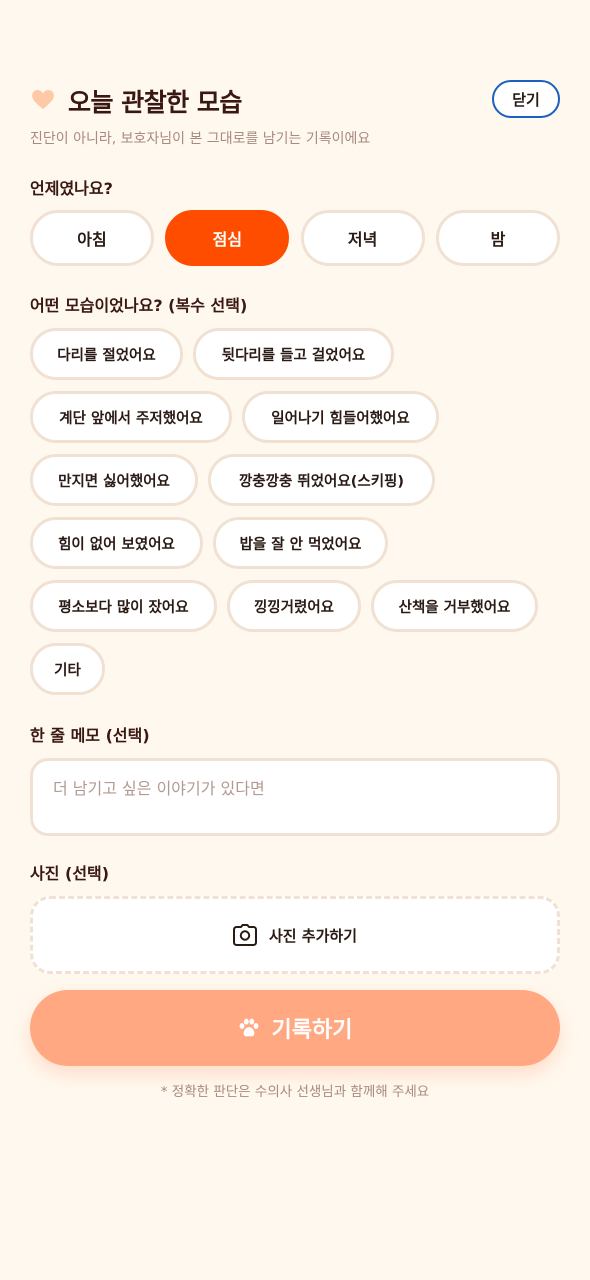 This screenshot has height=1280, width=590. Describe the element at coordinates (293, 354) in the screenshot. I see `observation-chip: 뒷다리를 들고 걸었어요` at that location.